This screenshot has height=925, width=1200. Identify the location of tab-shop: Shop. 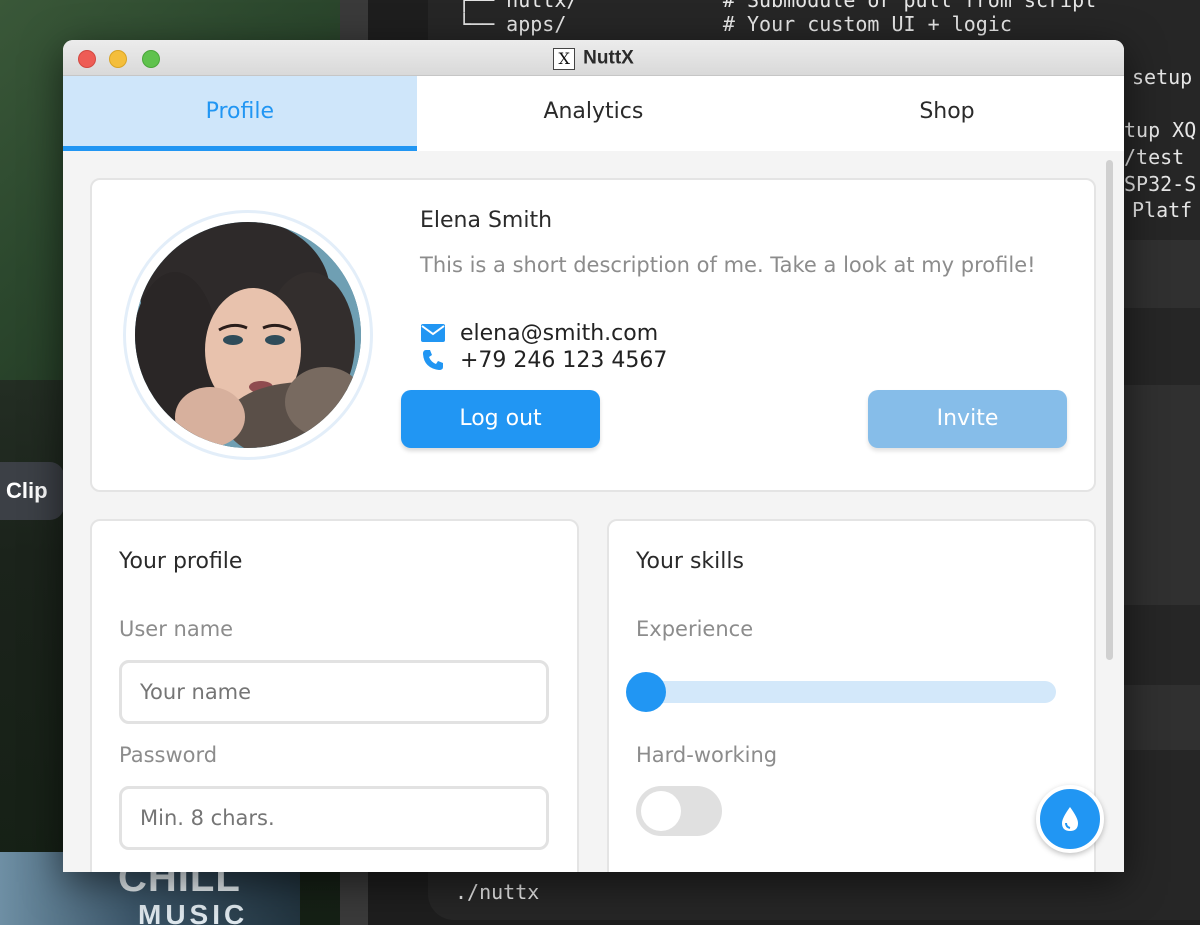
(947, 113).